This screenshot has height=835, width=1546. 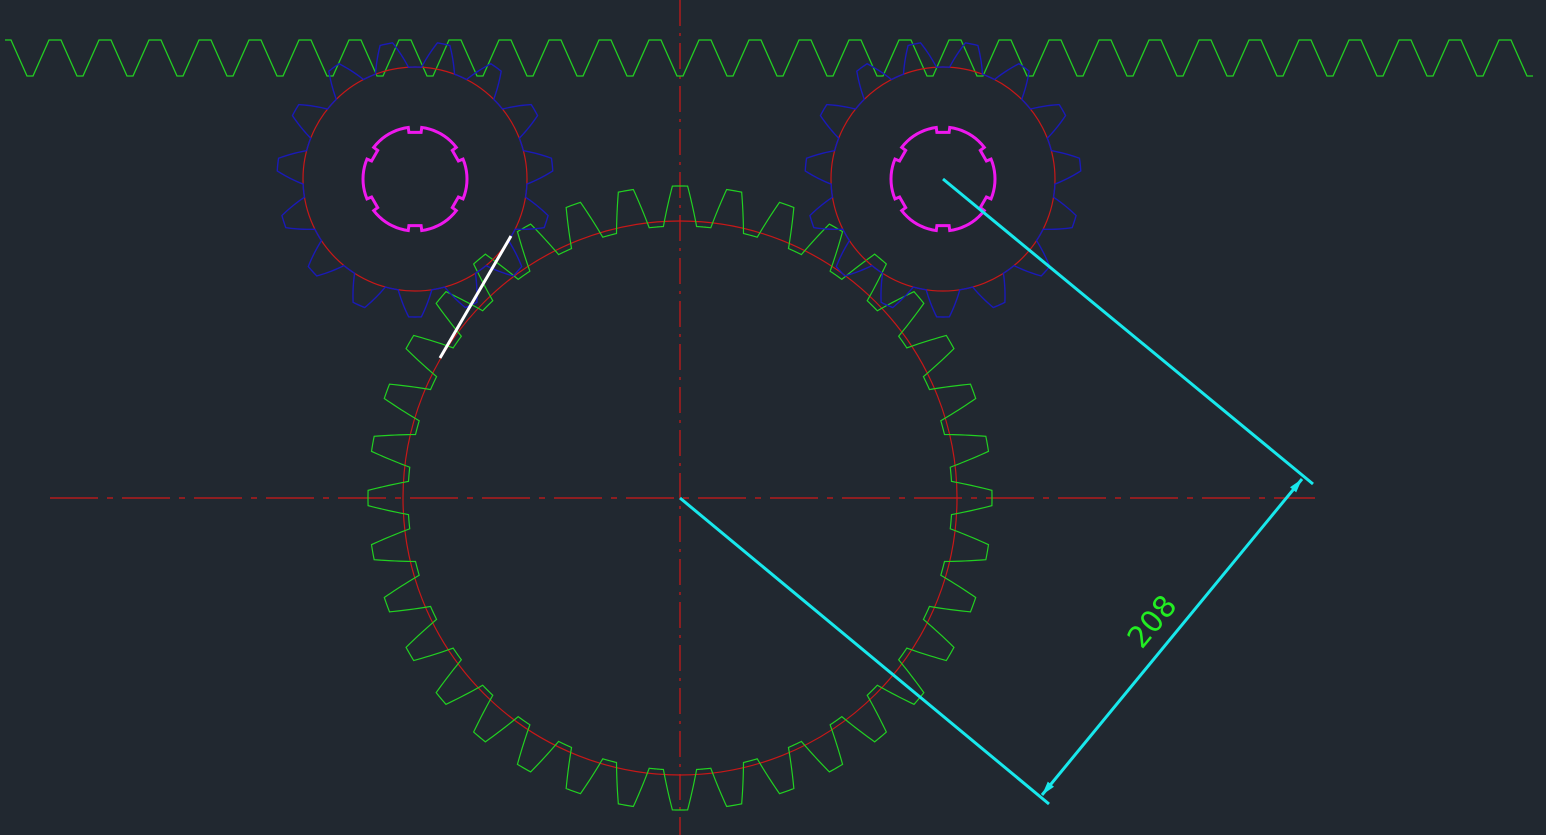 I want to click on gear-rack, so click(x=769, y=58).